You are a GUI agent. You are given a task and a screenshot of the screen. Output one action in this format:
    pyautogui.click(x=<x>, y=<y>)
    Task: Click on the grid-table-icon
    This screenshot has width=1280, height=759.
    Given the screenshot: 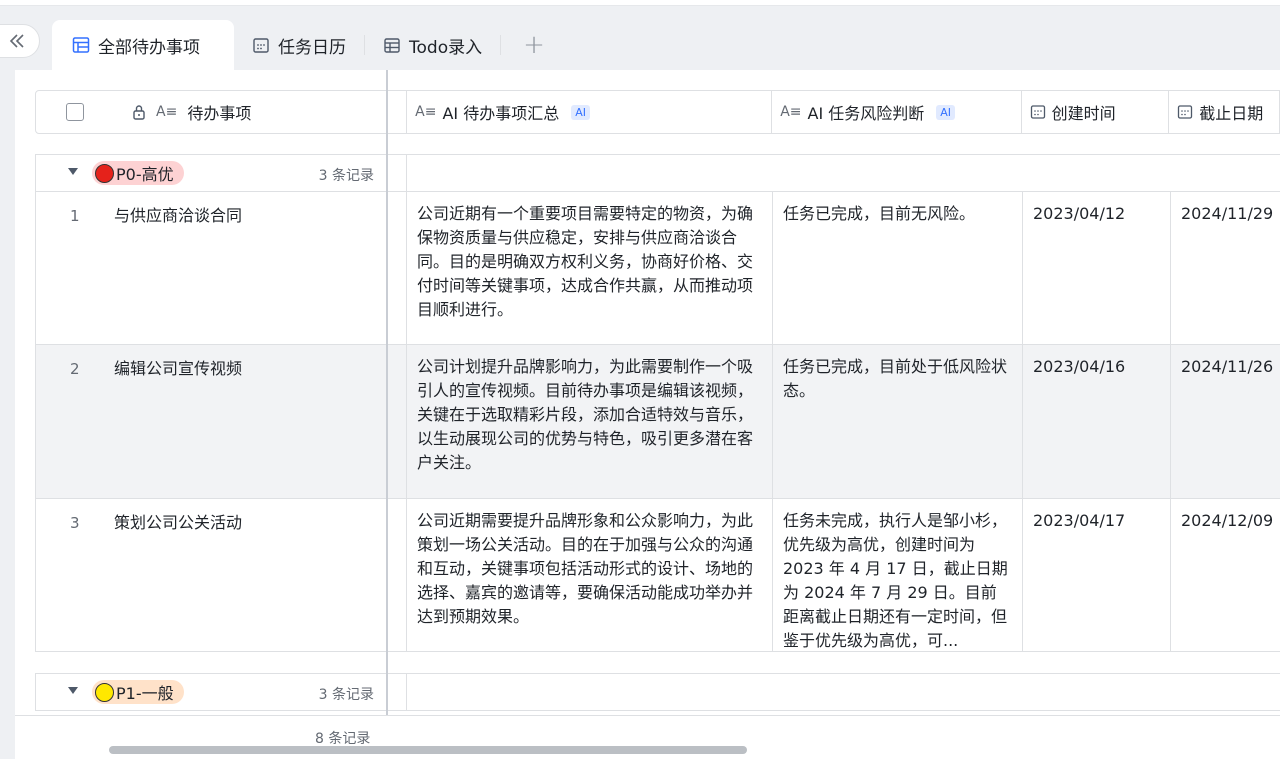 What is the action you would take?
    pyautogui.click(x=81, y=45)
    